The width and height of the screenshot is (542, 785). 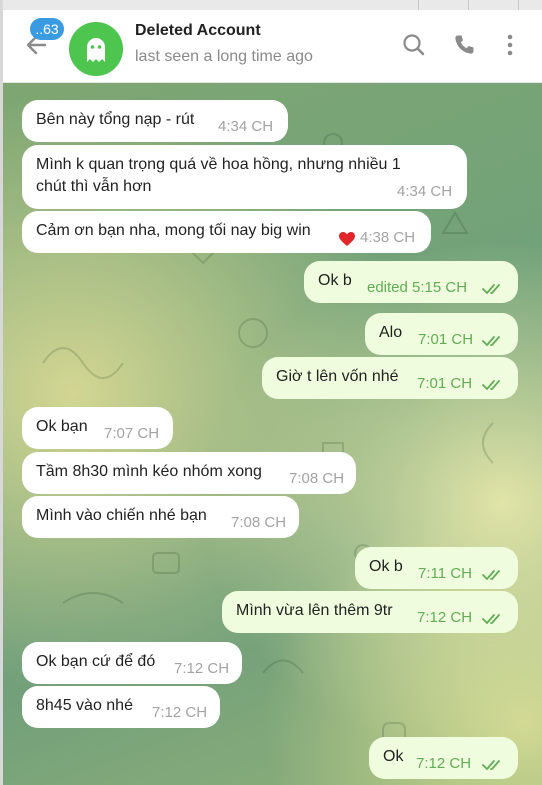 I want to click on incoming-message: 8h45 vào nhé 7:12 CH, so click(x=121, y=707).